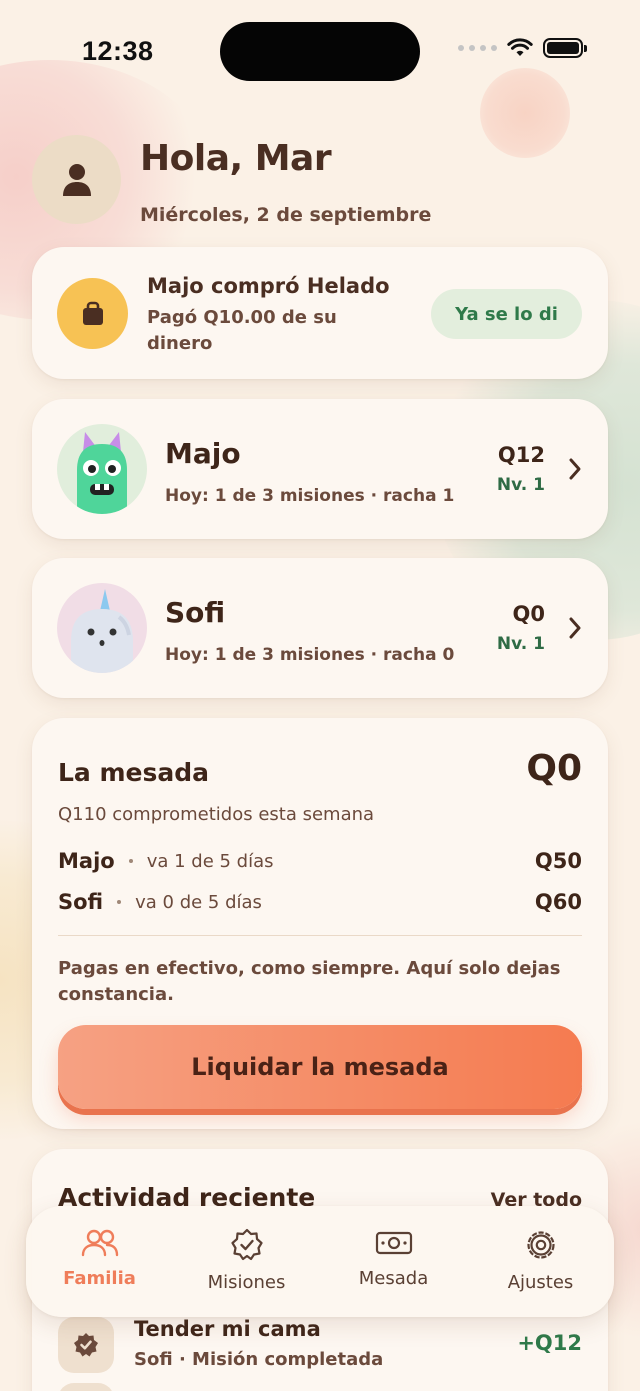 The width and height of the screenshot is (640, 1391). What do you see at coordinates (134, 772) in the screenshot?
I see `allowance-title: La mesada` at bounding box center [134, 772].